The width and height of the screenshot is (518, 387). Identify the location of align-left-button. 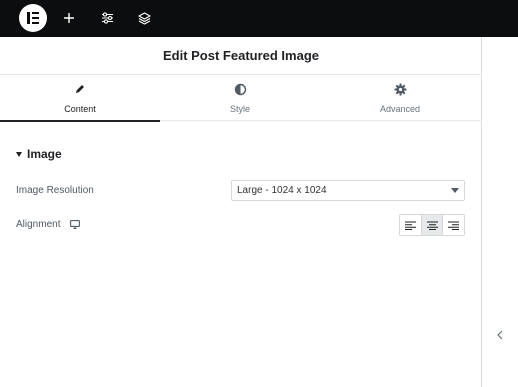
(411, 225).